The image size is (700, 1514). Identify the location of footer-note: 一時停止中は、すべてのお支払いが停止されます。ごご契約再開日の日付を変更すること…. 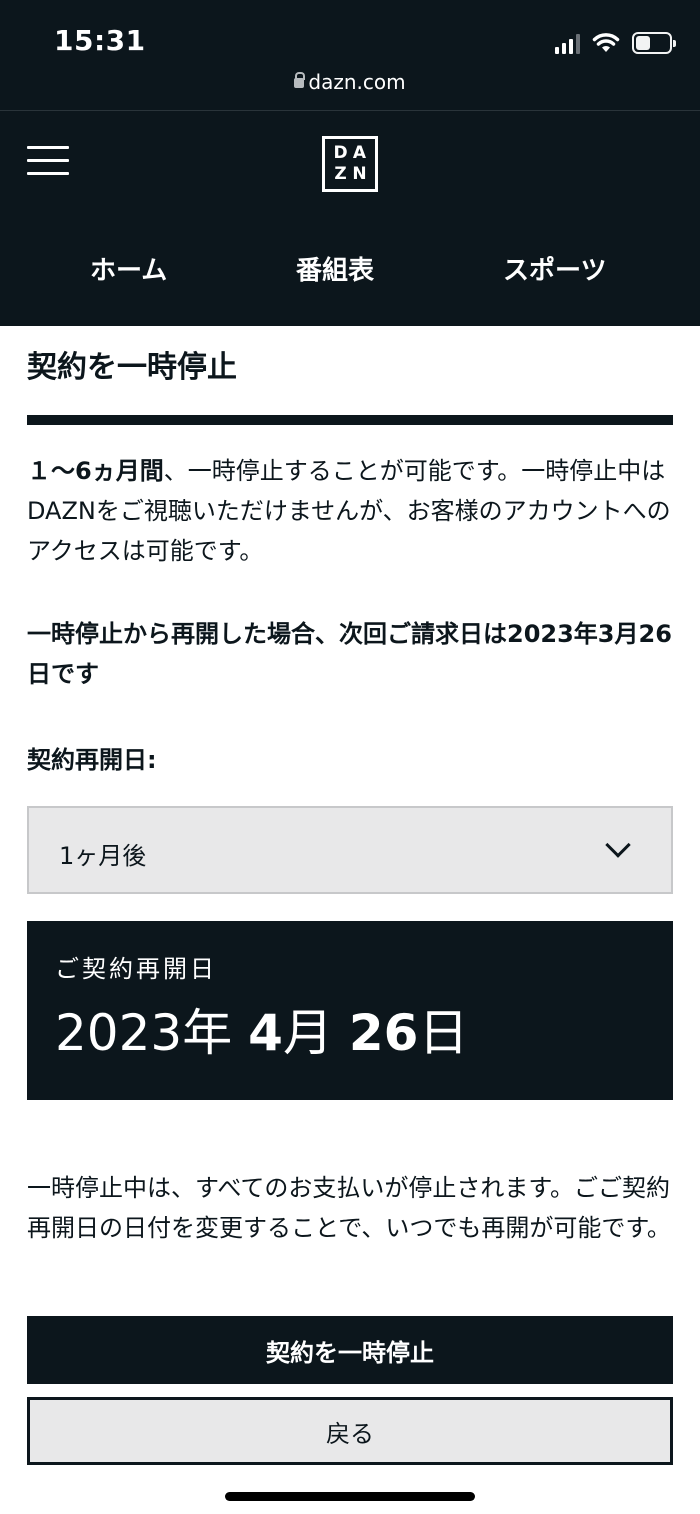
(349, 1208).